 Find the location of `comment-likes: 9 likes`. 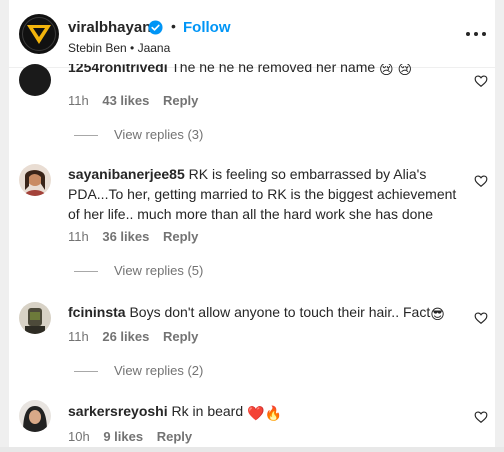

comment-likes: 9 likes is located at coordinates (123, 436).